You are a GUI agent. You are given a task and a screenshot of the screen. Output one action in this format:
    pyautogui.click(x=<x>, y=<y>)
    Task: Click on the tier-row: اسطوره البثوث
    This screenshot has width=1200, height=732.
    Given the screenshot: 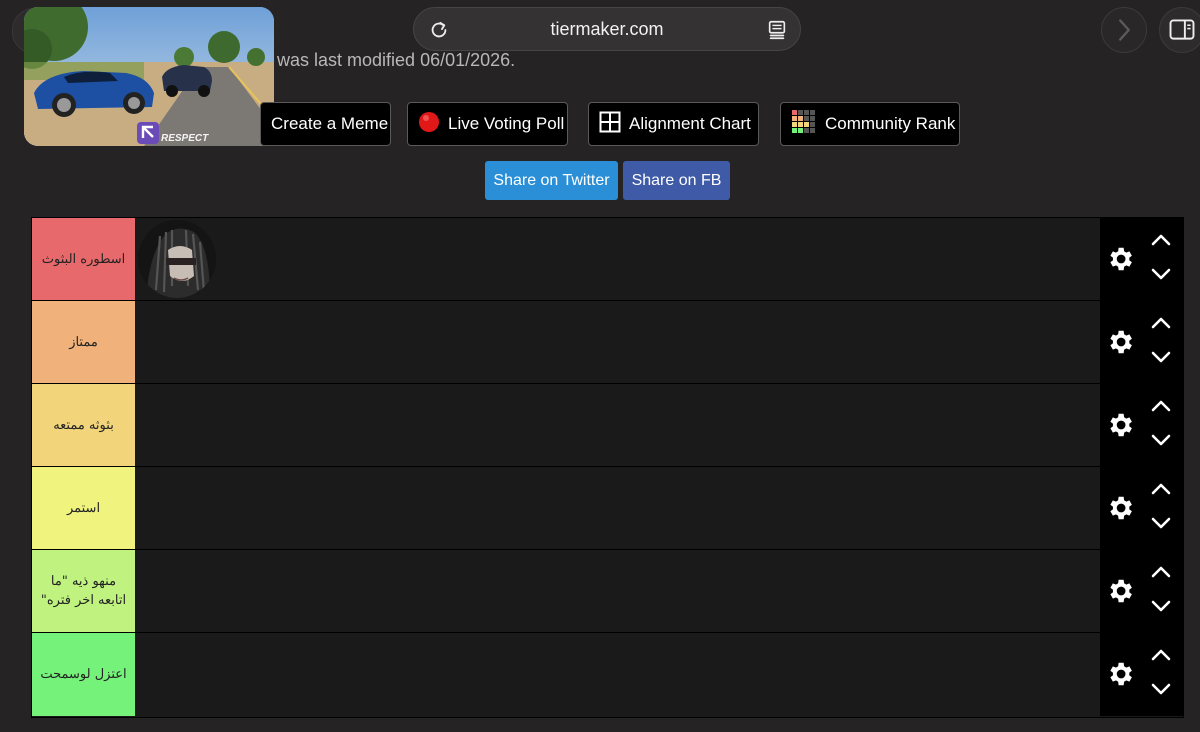 What is the action you would take?
    pyautogui.click(x=607, y=259)
    